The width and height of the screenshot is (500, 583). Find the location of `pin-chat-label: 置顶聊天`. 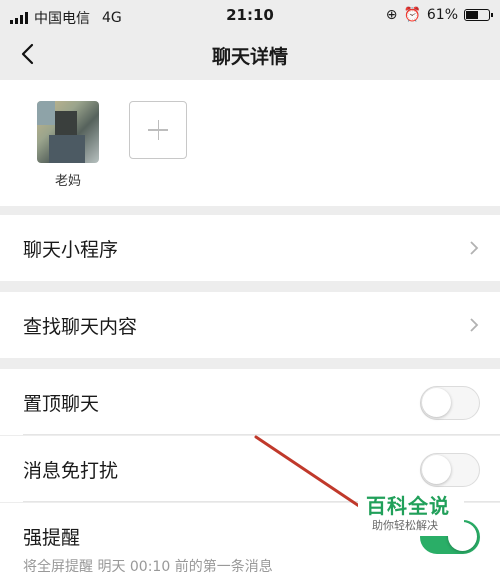

pin-chat-label: 置顶聊天 is located at coordinates (61, 404).